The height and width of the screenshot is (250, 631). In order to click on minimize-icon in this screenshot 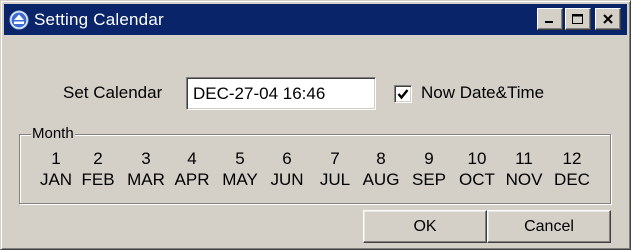, I will do `click(549, 22)`.